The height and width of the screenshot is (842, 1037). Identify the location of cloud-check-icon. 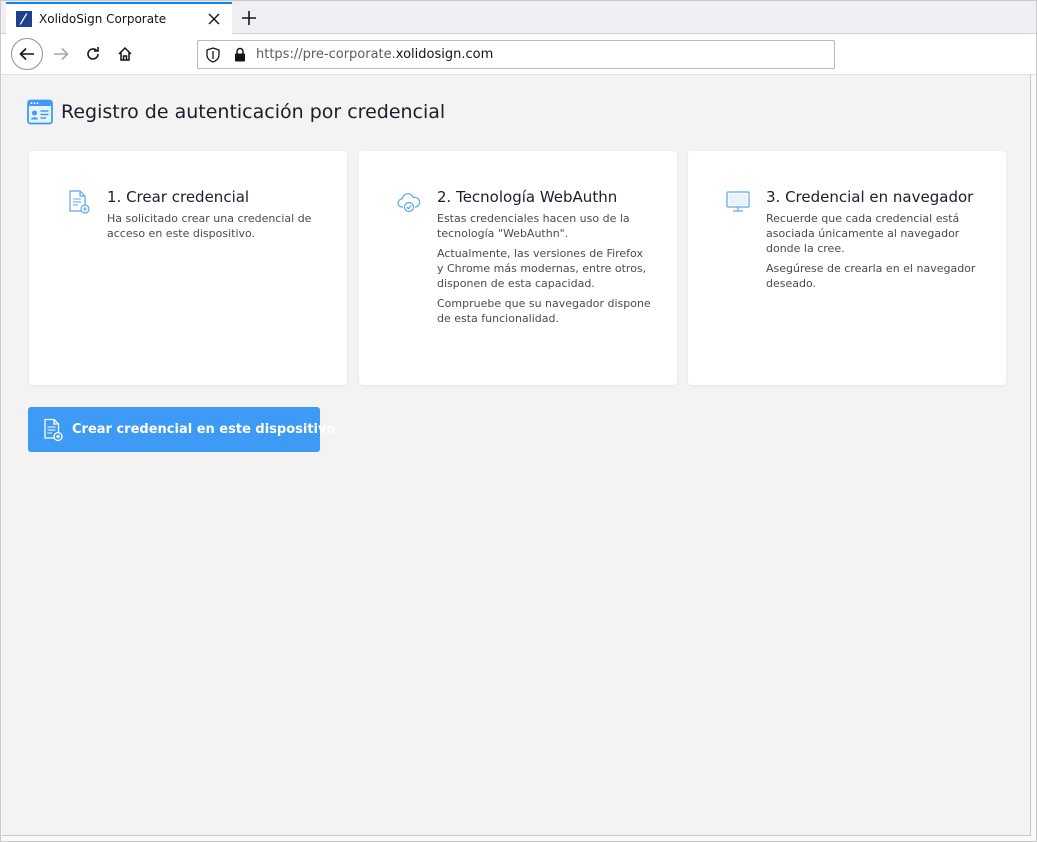
(409, 202).